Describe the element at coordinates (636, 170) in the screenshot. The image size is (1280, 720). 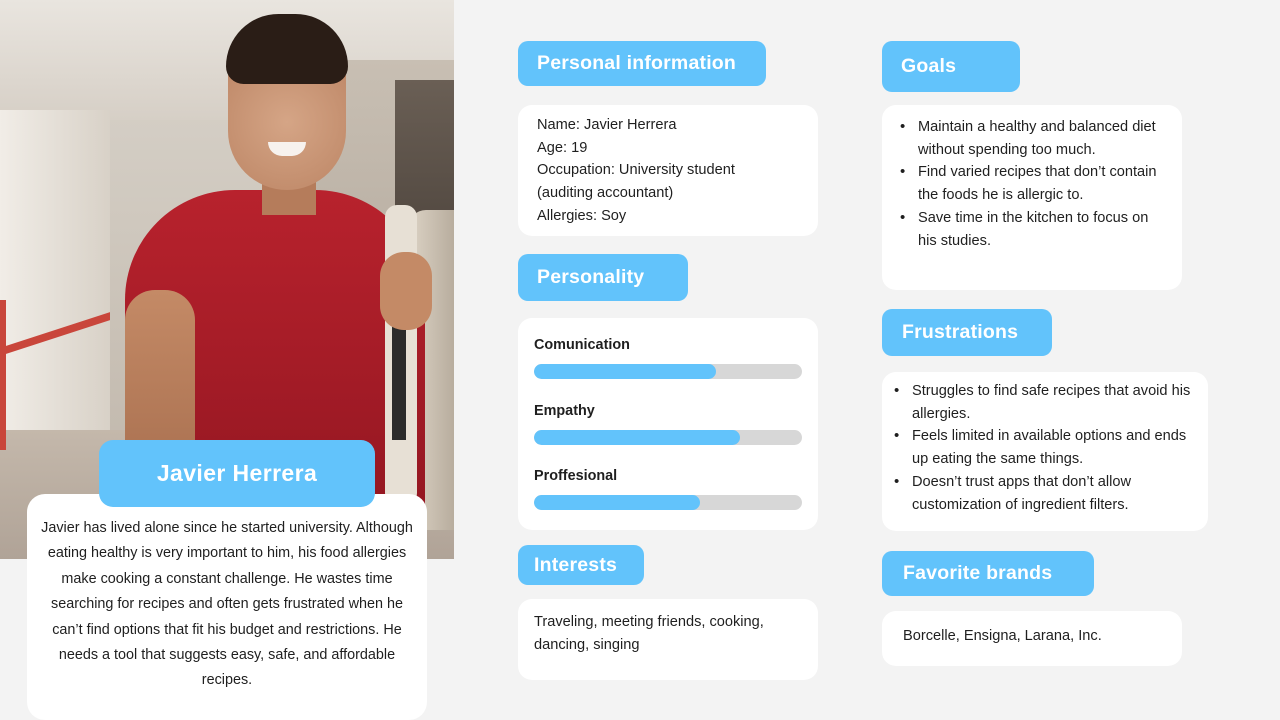
I see `info-occupation: Occupation: University student` at that location.